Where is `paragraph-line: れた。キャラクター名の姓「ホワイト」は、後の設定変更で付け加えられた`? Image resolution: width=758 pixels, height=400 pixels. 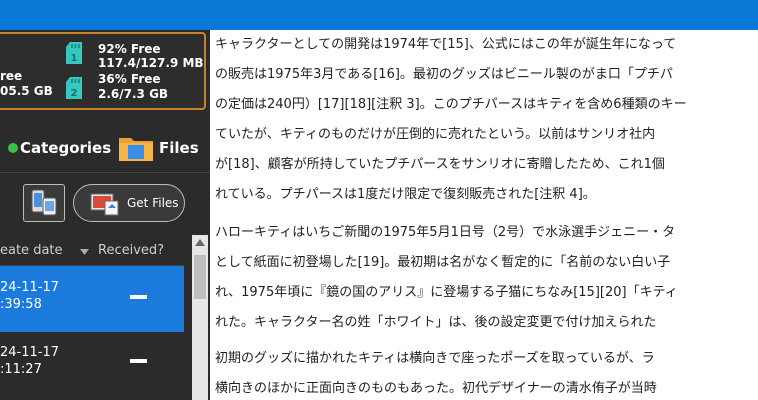 paragraph-line: れた。キャラクター名の姓「ホワイト」は、後の設定変更で付け加えられた is located at coordinates (436, 322).